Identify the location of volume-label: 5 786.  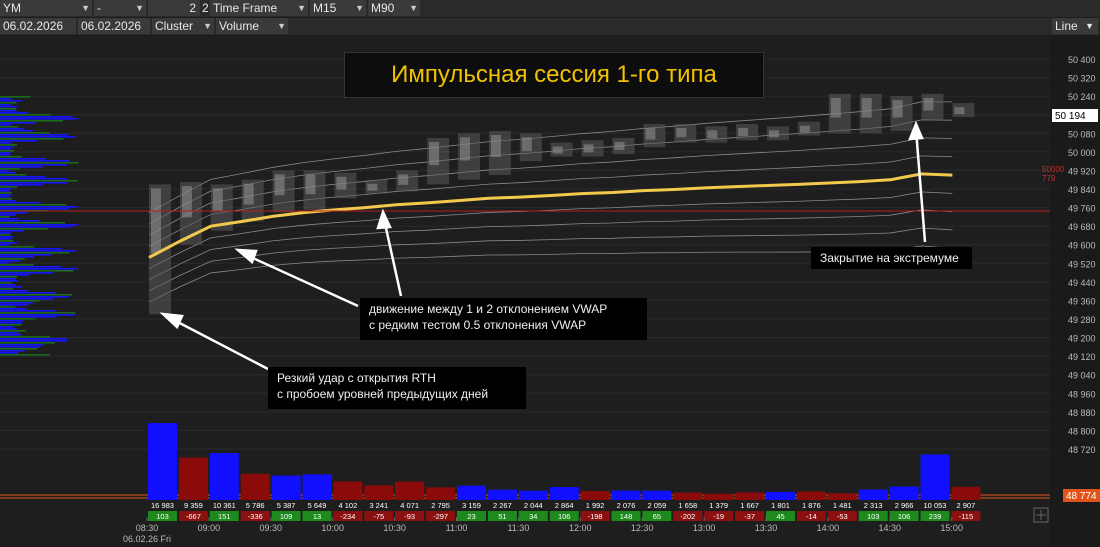
(255, 505).